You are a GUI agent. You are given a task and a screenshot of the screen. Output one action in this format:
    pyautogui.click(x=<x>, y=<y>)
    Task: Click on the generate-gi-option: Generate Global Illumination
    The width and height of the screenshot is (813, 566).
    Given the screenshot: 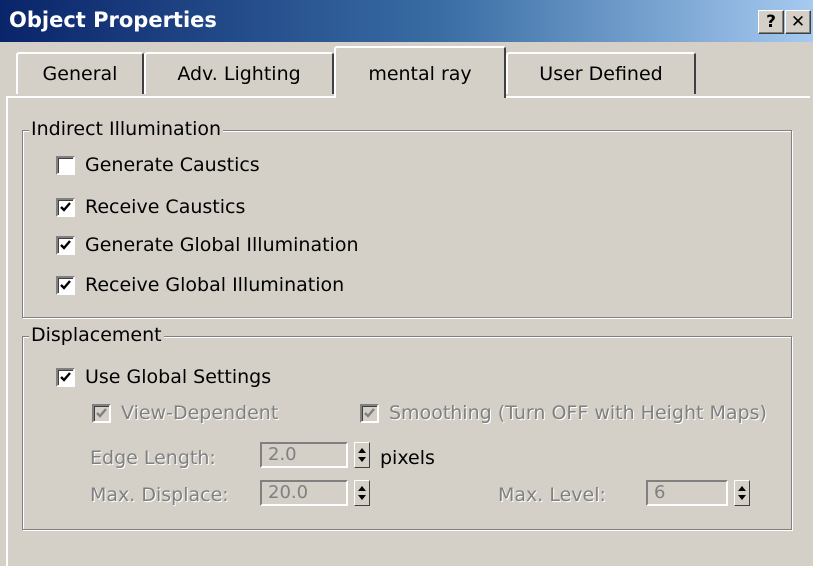 What is the action you would take?
    pyautogui.click(x=207, y=245)
    